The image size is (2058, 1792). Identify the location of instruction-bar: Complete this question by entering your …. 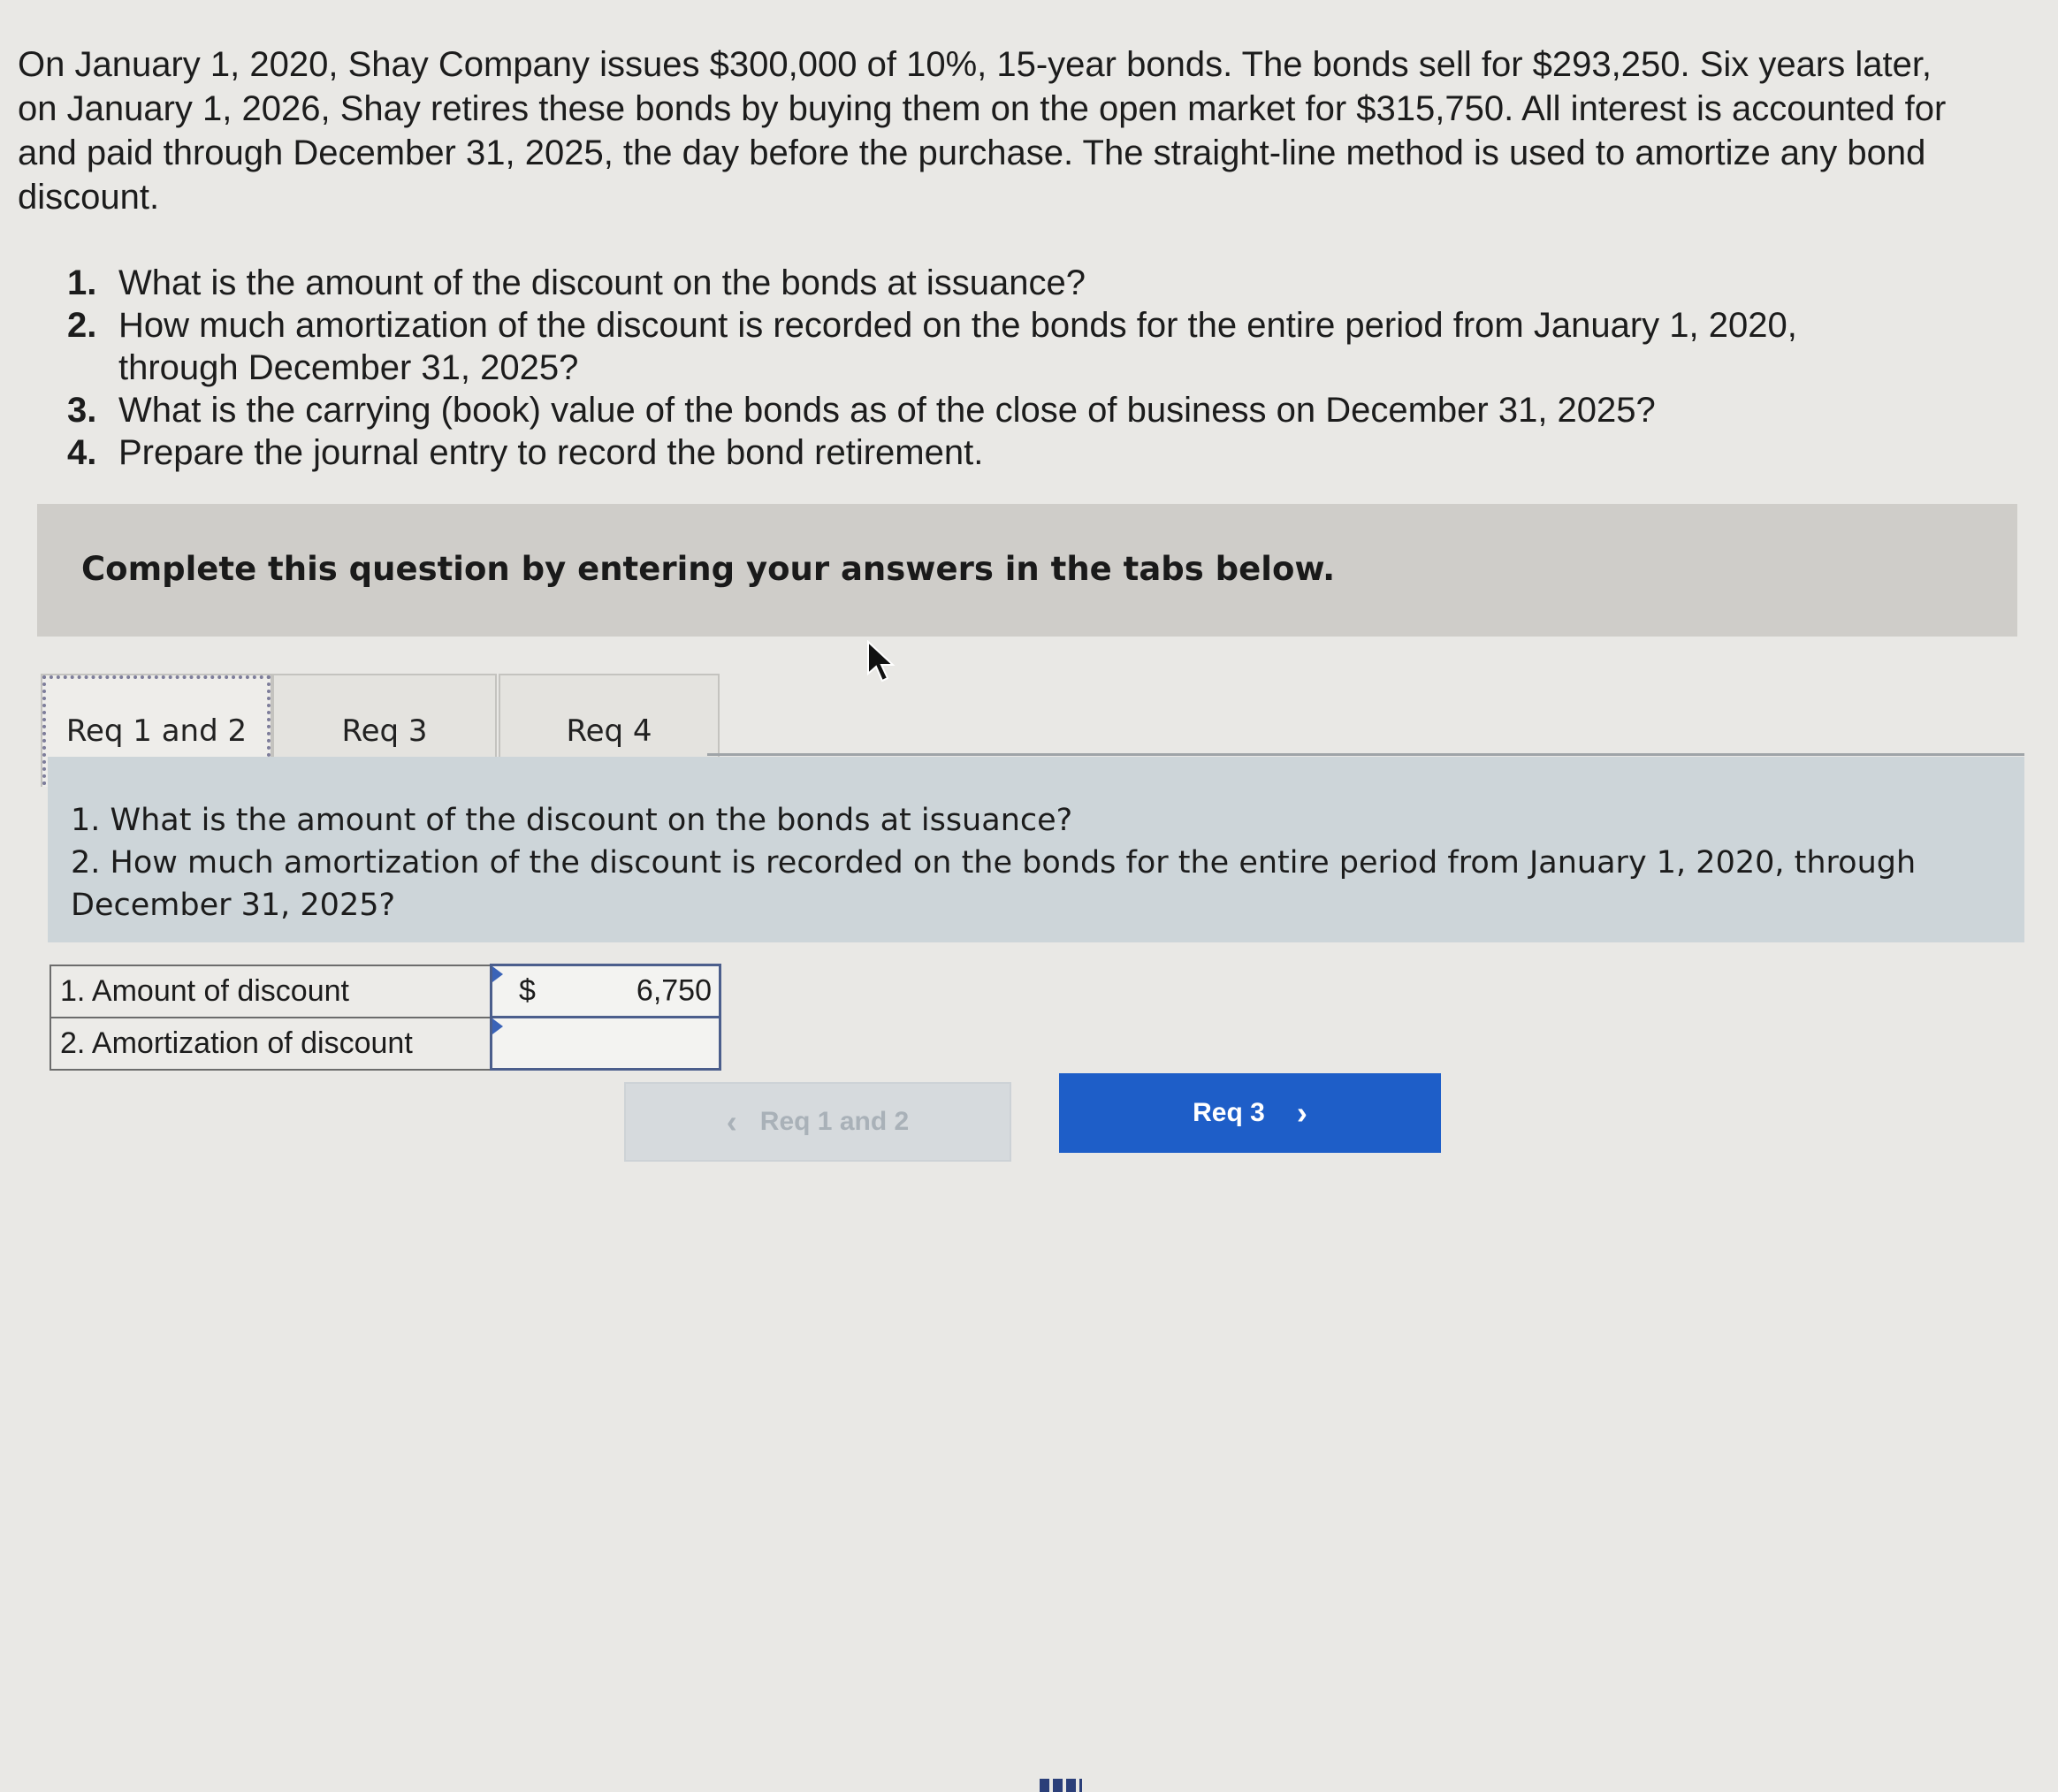
(1027, 570).